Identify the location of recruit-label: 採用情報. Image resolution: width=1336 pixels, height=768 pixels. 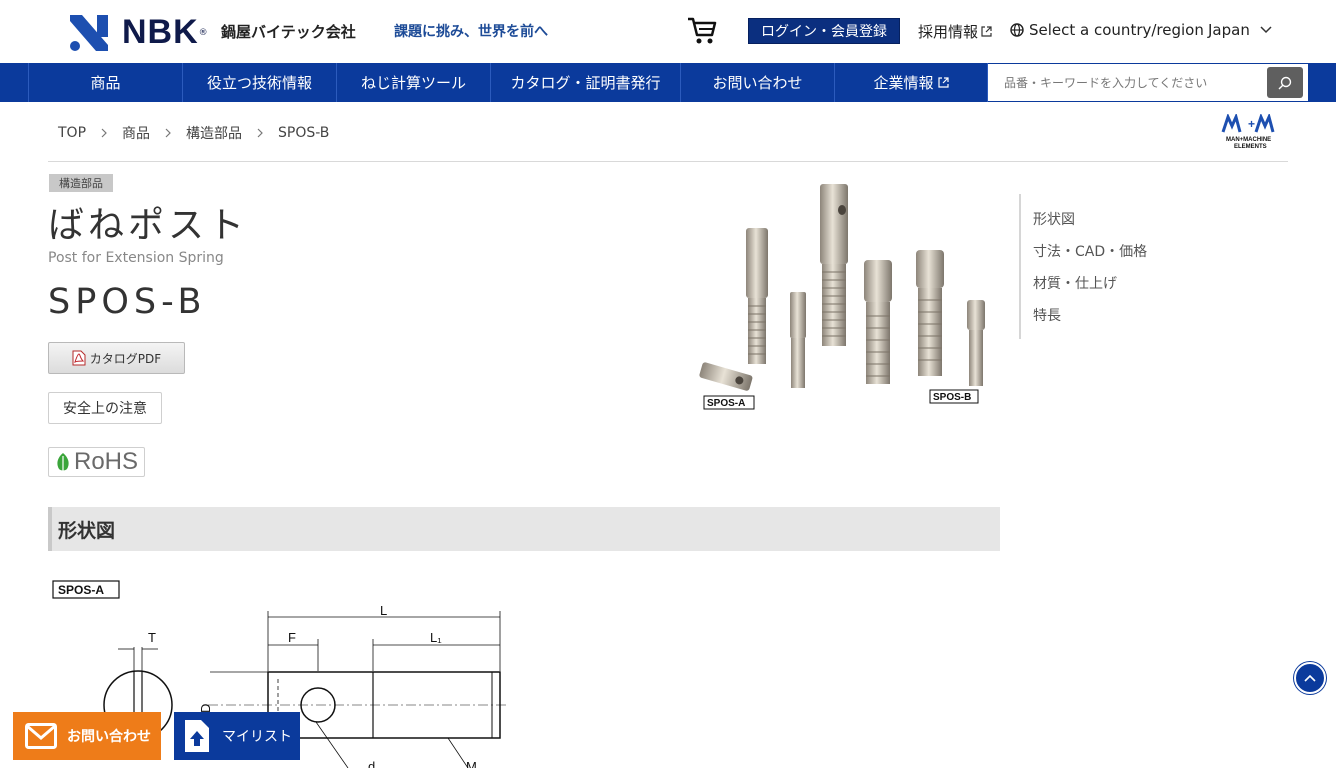
(948, 32).